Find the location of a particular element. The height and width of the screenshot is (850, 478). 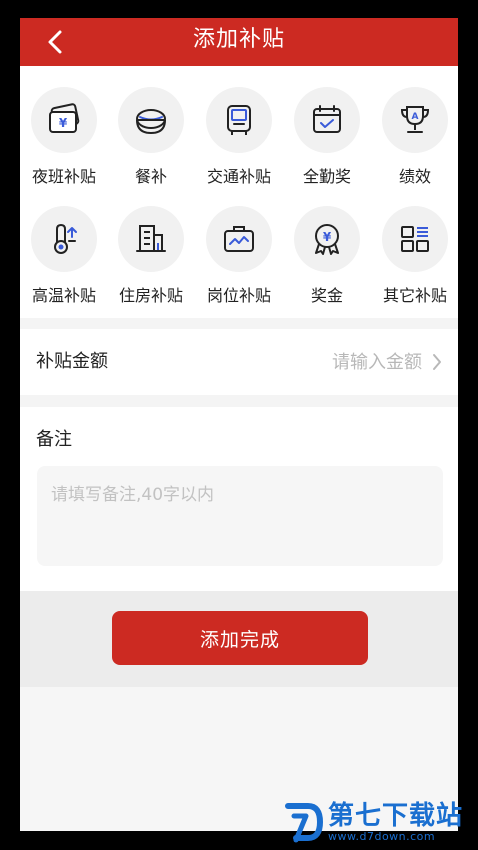

amount-row: 补贴金额 is located at coordinates (239, 362).